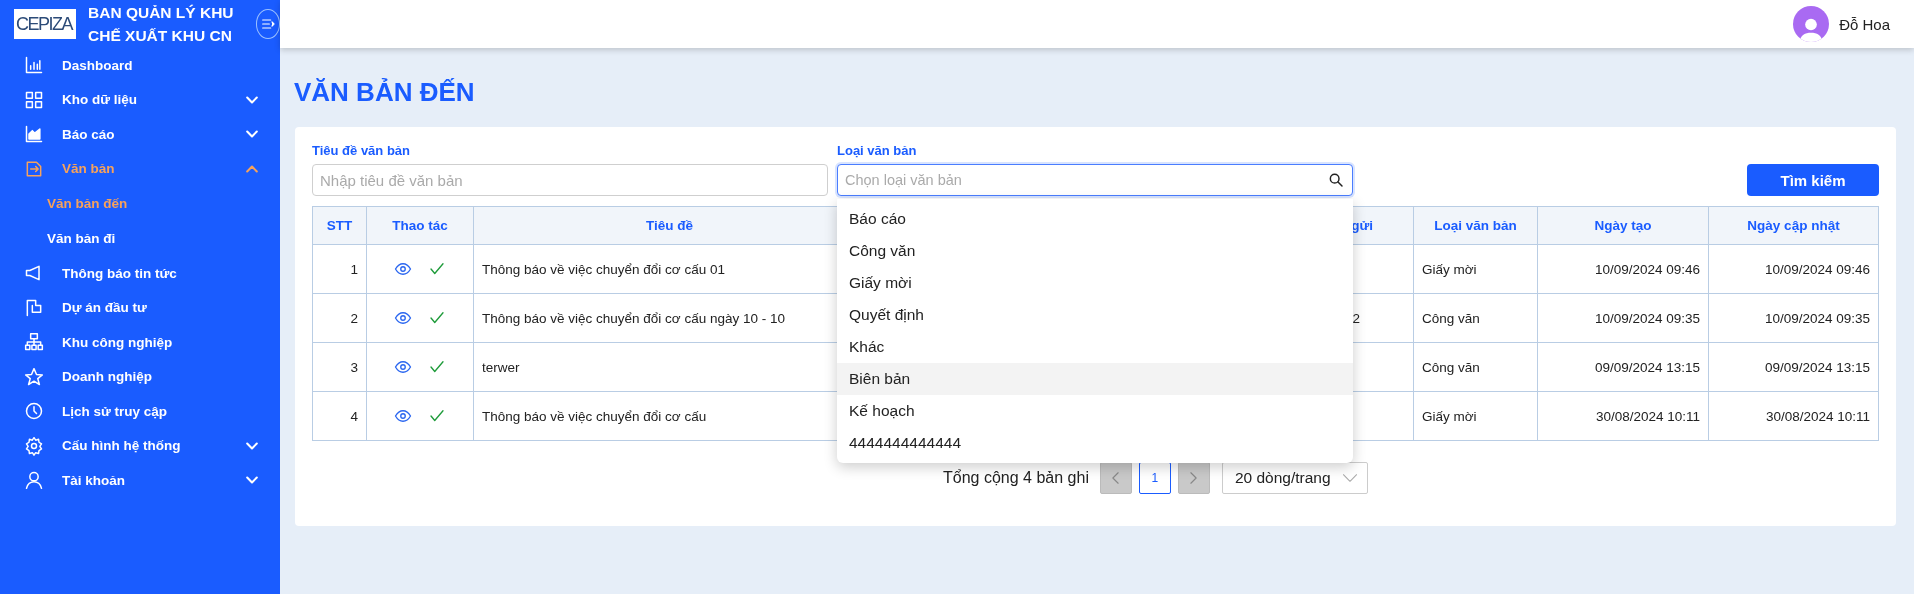 The width and height of the screenshot is (1914, 594). What do you see at coordinates (1475, 225) in the screenshot?
I see `column-header: Loại văn bản` at bounding box center [1475, 225].